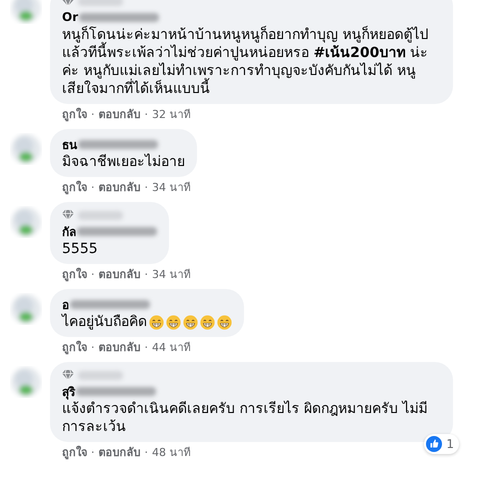  What do you see at coordinates (245, 418) in the screenshot?
I see `comment-text: แจ้งตำรวจดำเนินคดีเลยครับ การเรียไร ผิดกฎหมายครับ ไม่มีการละเว้น` at bounding box center [245, 418].